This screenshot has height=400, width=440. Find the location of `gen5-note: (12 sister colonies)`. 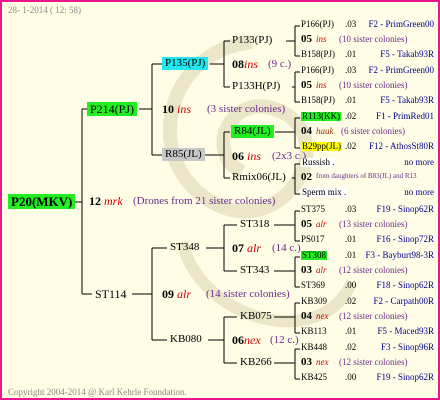

gen5-note: (12 sister colonies) is located at coordinates (373, 362).